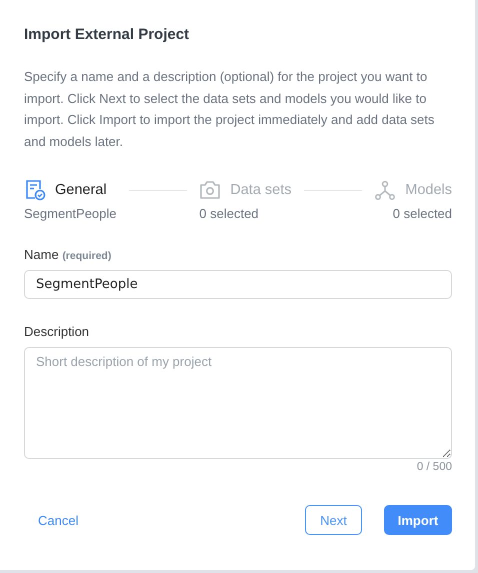  Describe the element at coordinates (58, 520) in the screenshot. I see `cancel-button: Cancel` at that location.